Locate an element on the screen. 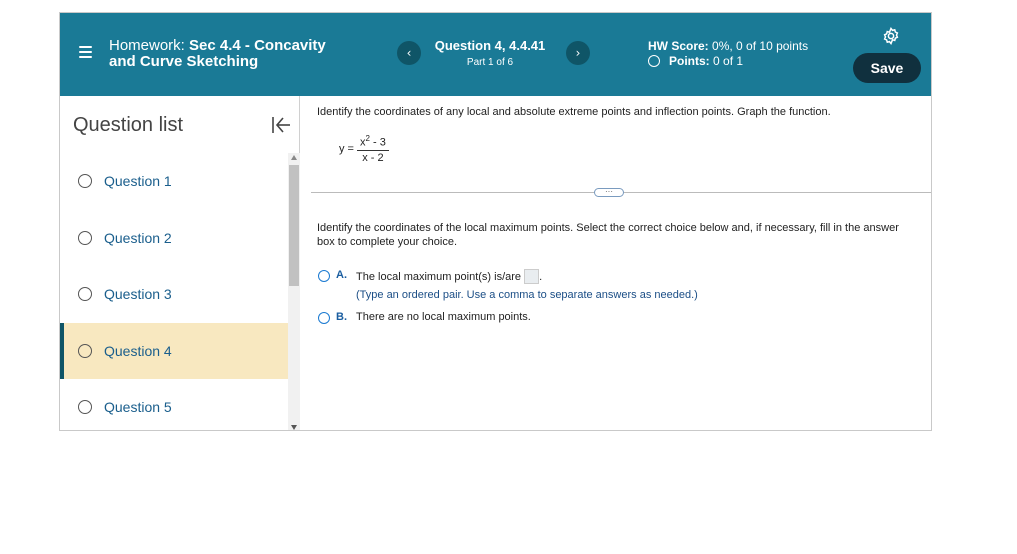 The height and width of the screenshot is (554, 1017). question-info: Question 4, 4.4.41 Part 1 of 6 is located at coordinates (490, 53).